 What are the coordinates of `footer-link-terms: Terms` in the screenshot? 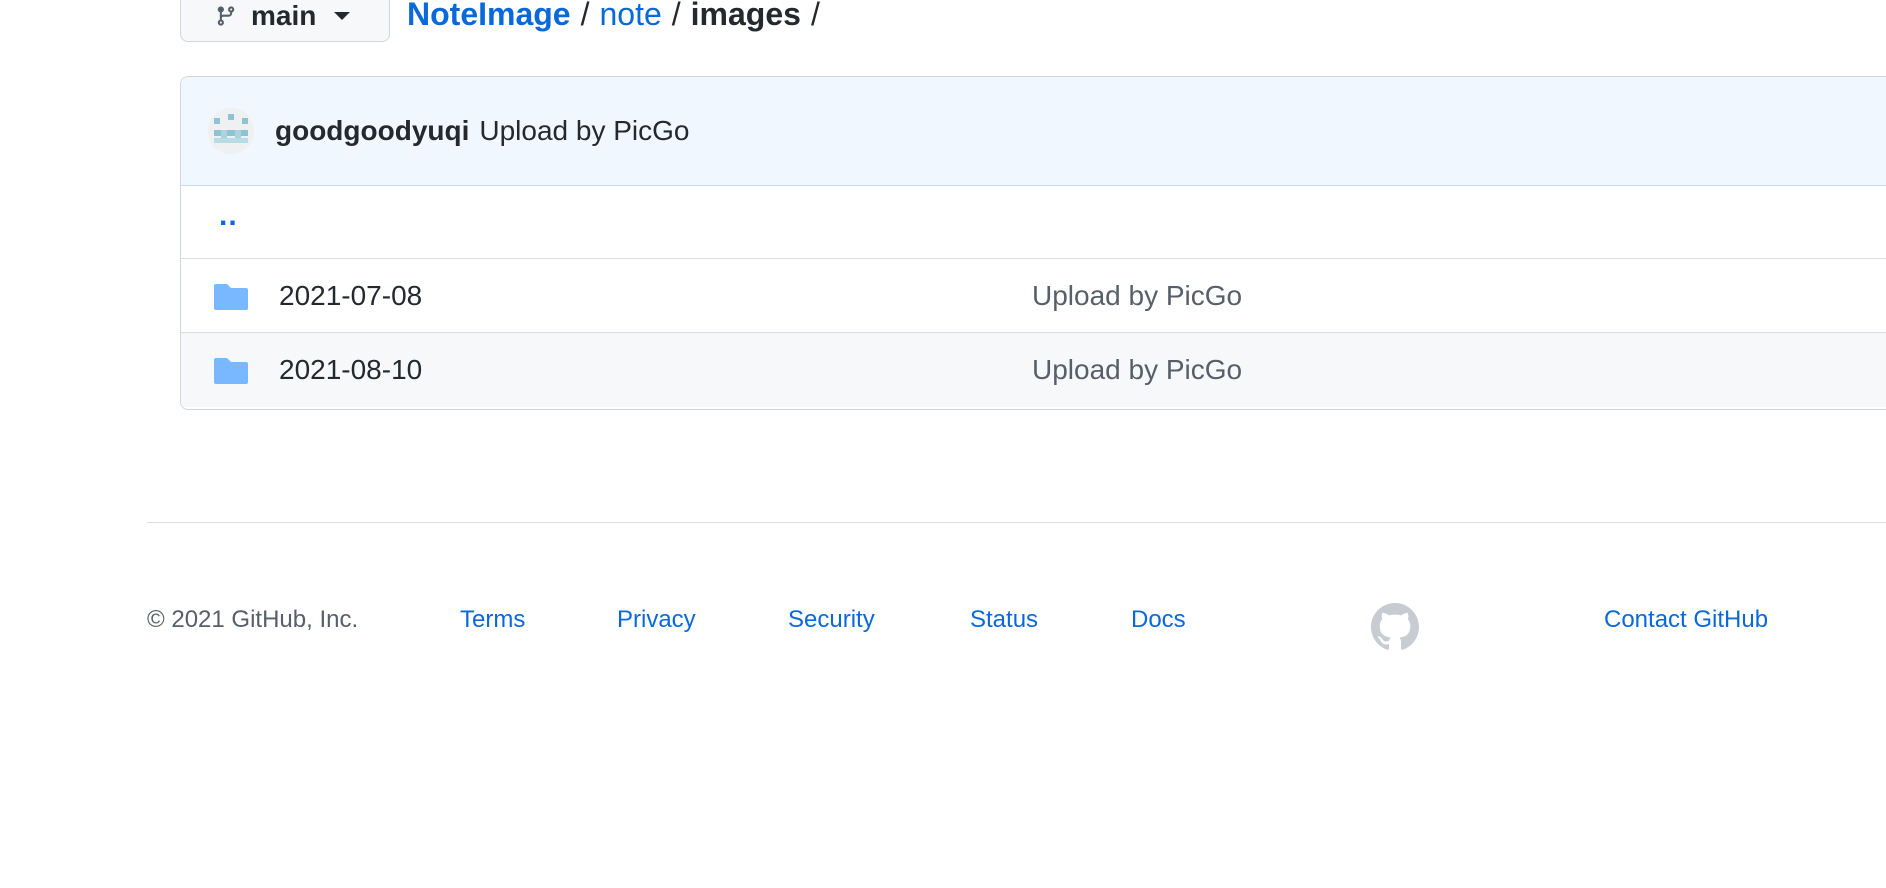 It's located at (492, 620).